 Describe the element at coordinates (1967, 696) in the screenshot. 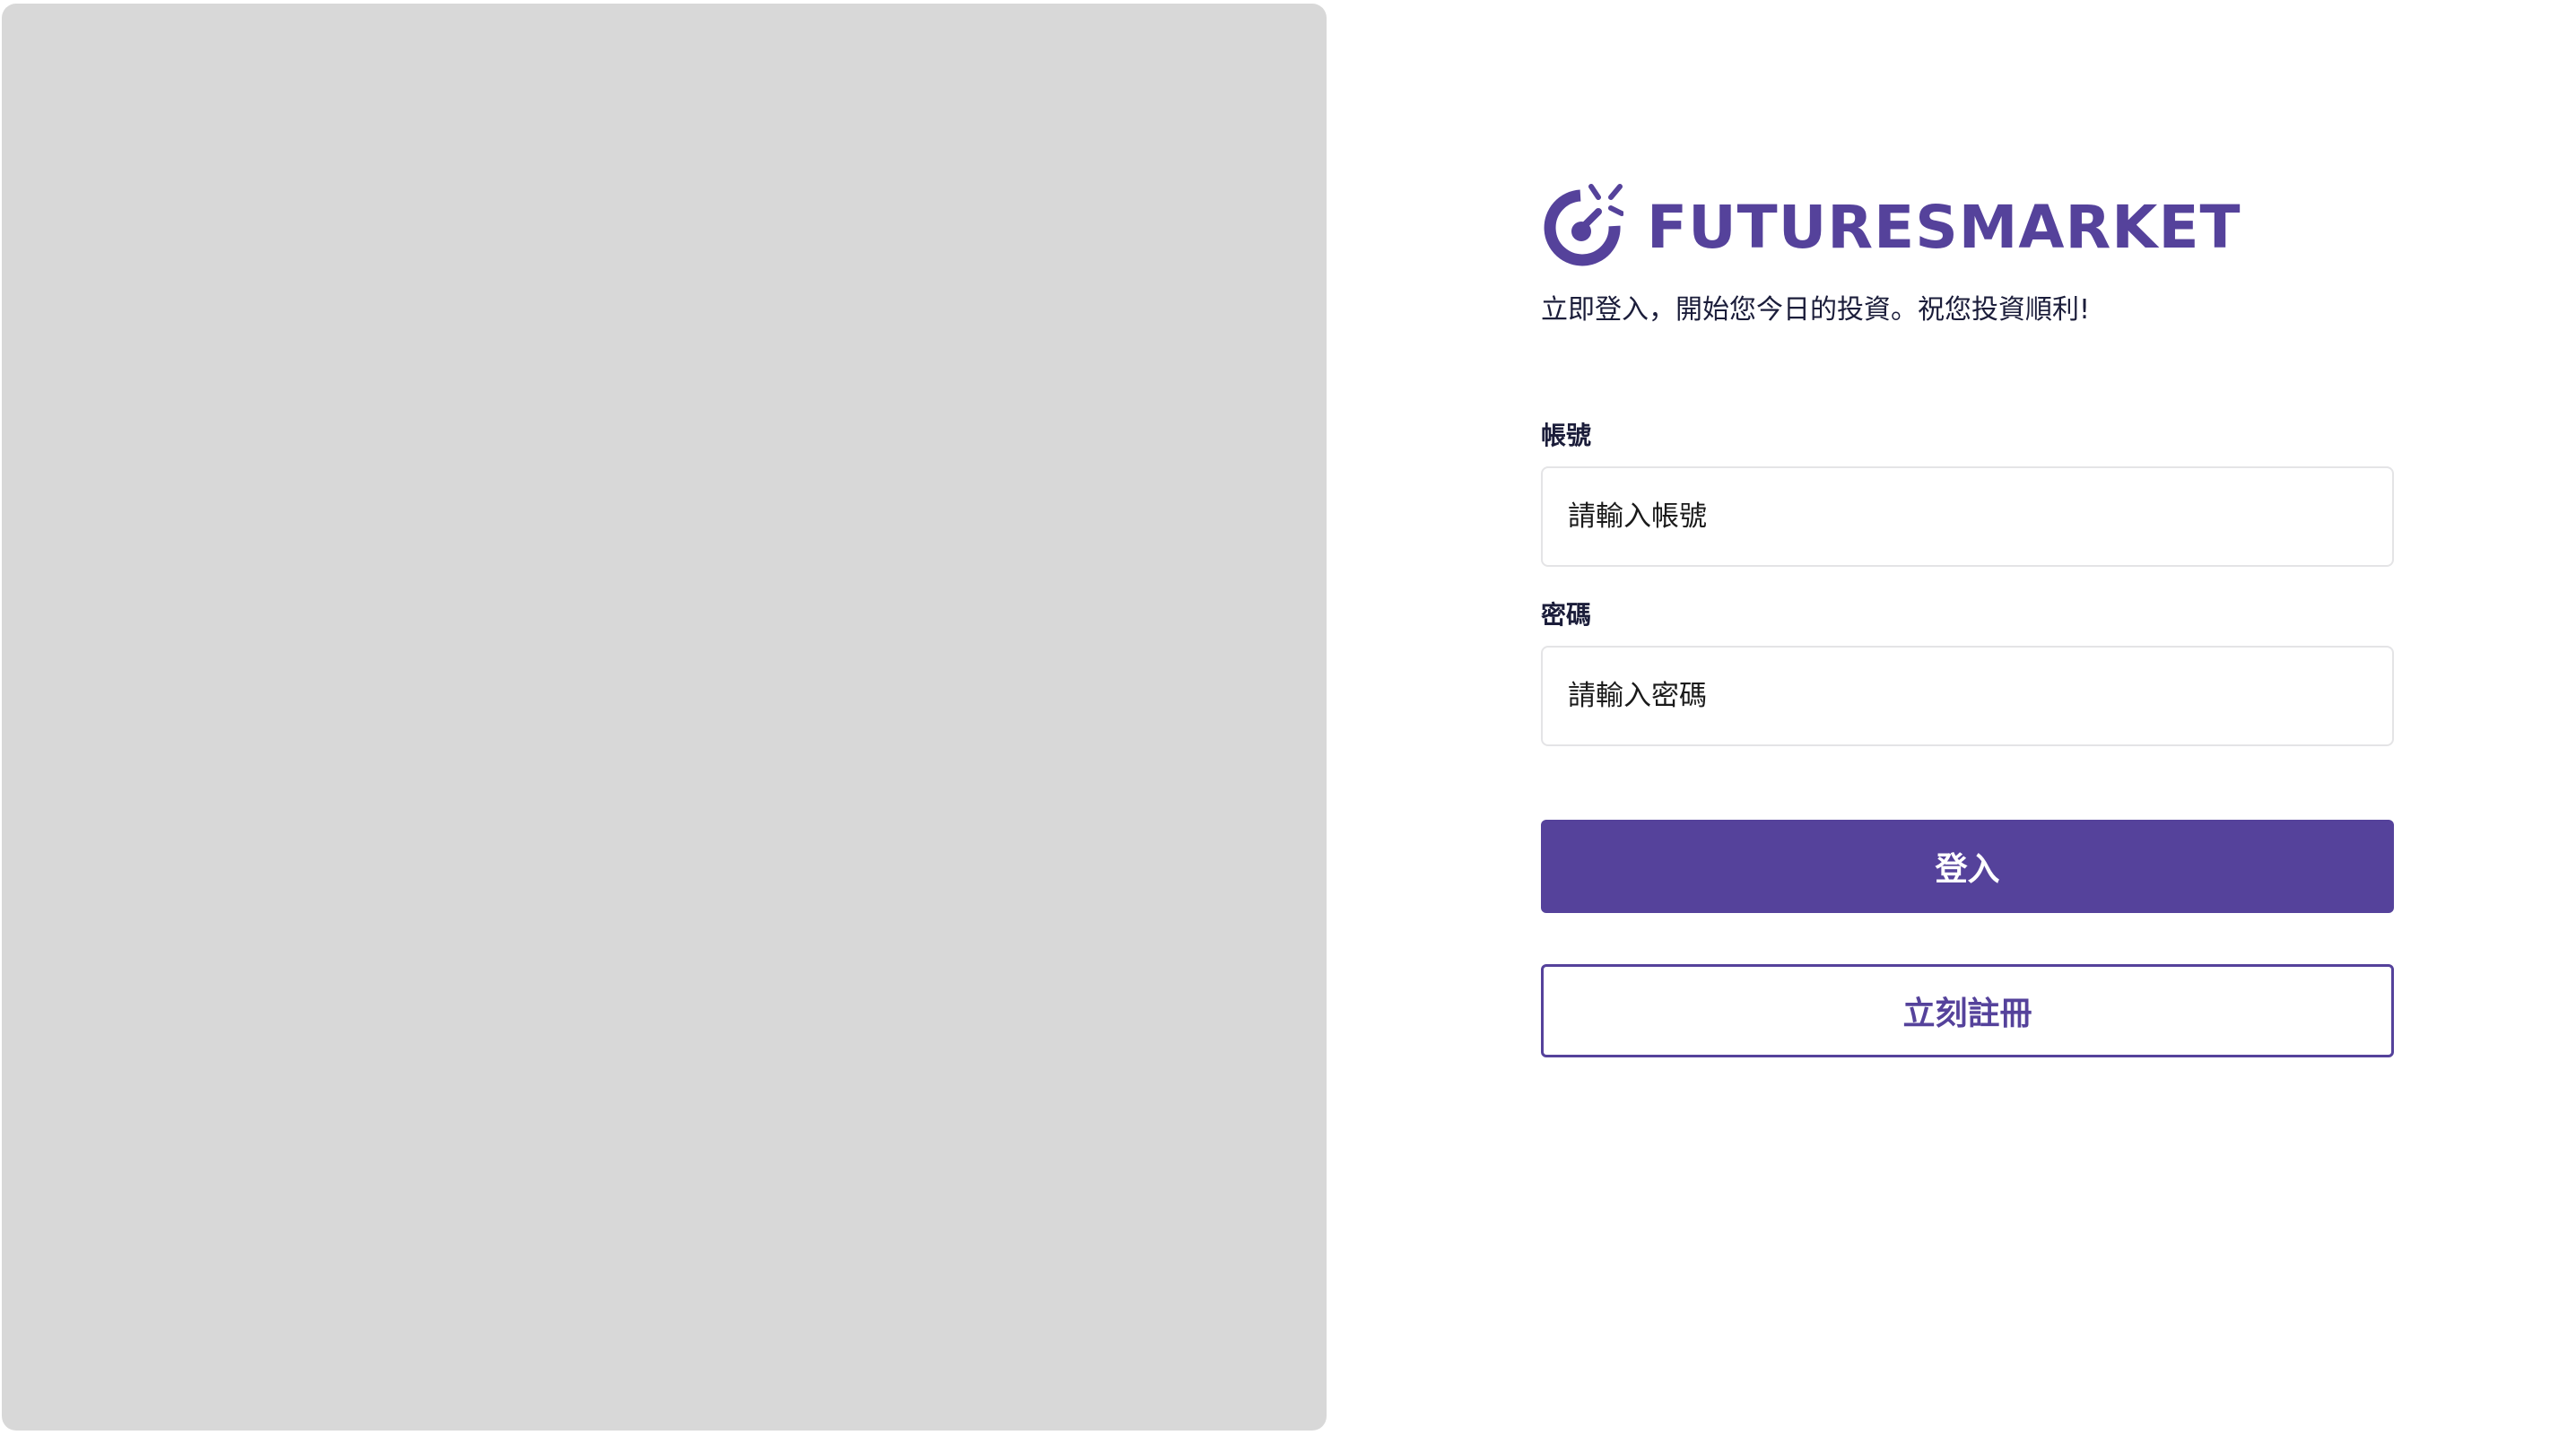

I see `password-input` at that location.